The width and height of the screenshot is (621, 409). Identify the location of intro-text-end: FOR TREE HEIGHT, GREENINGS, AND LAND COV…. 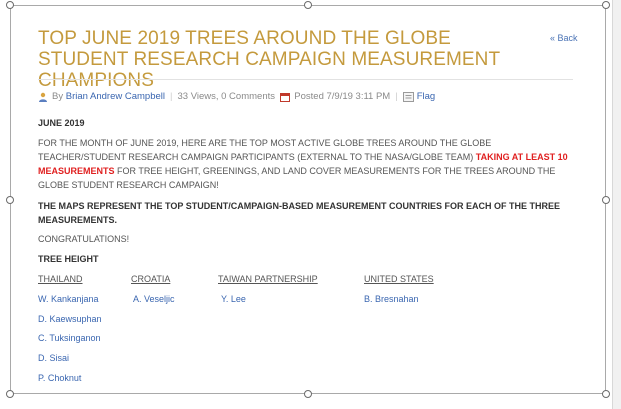
(297, 178).